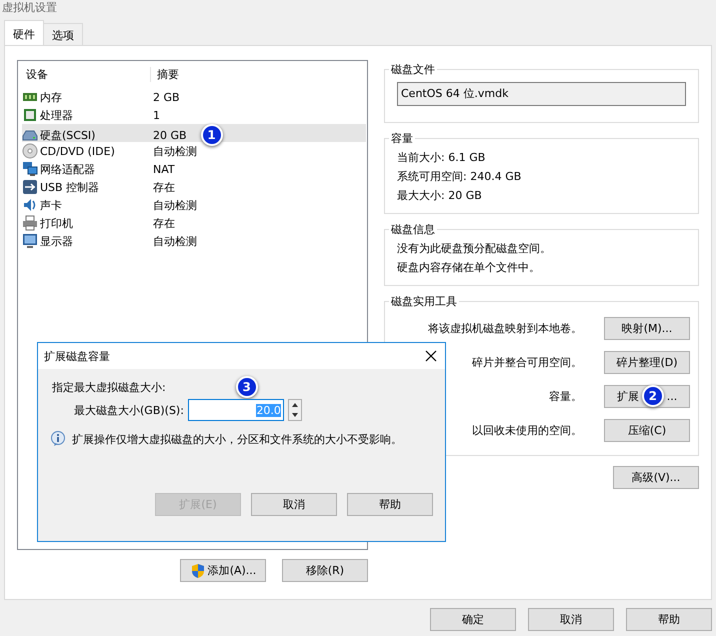  Describe the element at coordinates (194, 223) in the screenshot. I see `device-row: 打印机 存在` at that location.